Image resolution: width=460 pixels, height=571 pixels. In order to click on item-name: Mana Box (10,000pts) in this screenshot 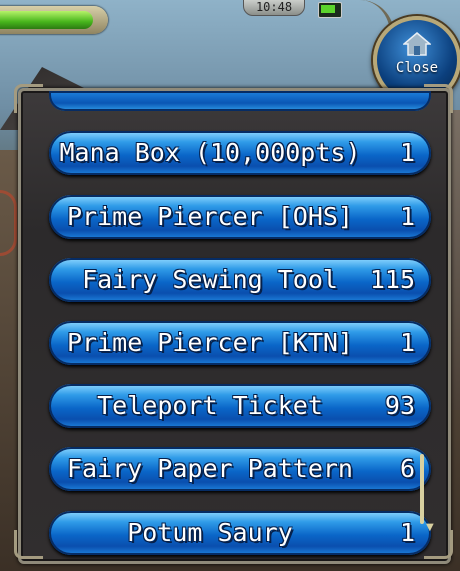, I will do `click(210, 152)`.